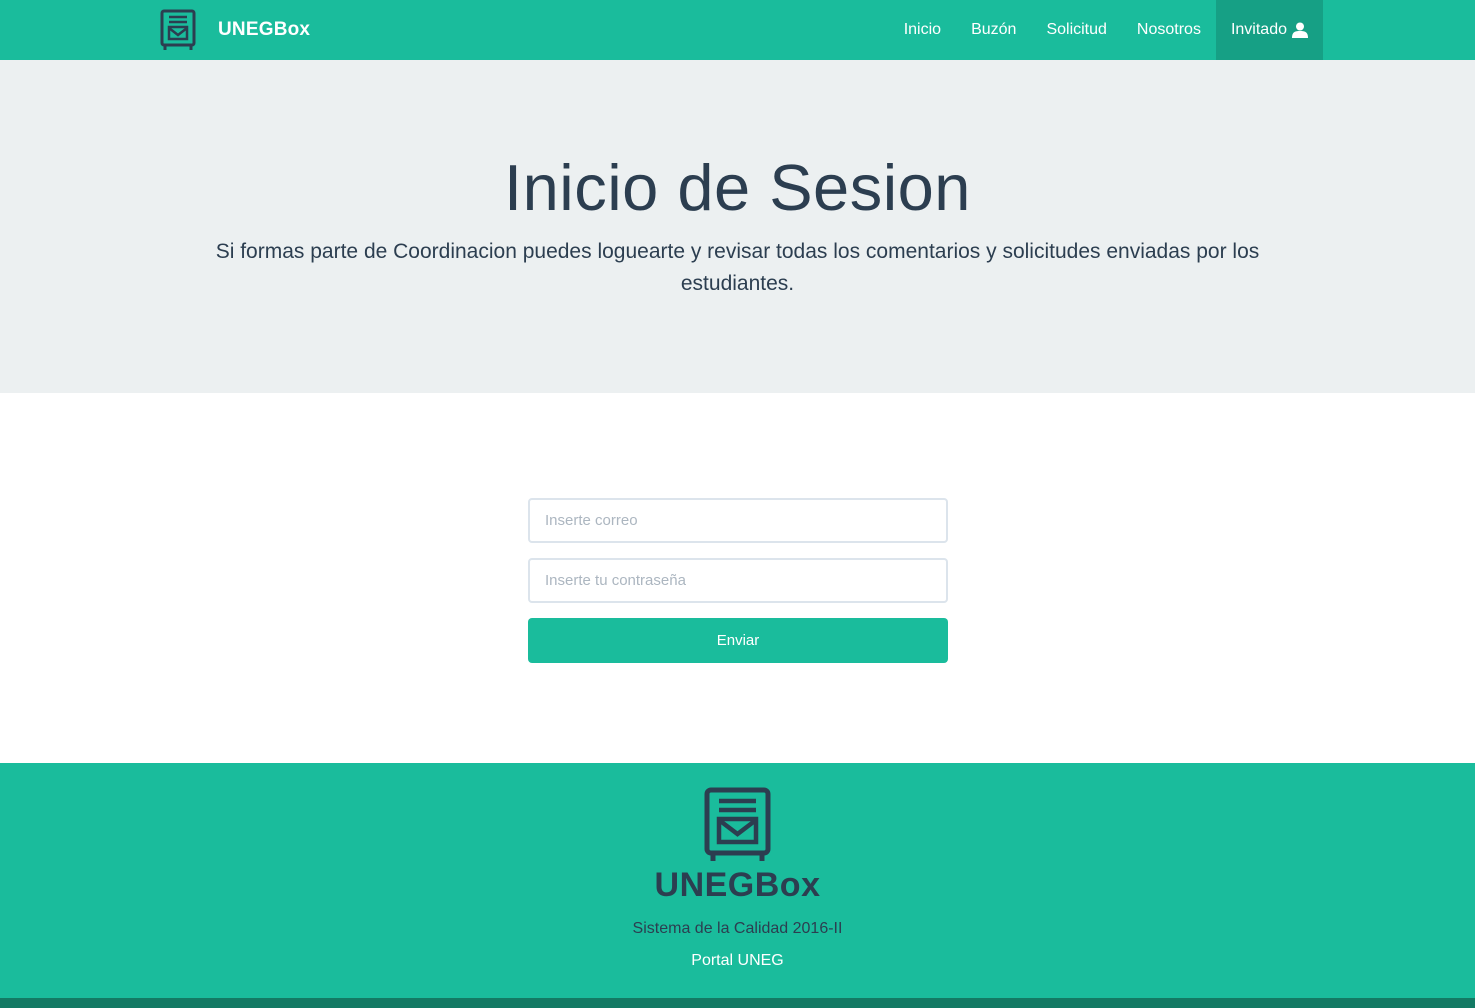 The image size is (1475, 1008). Describe the element at coordinates (922, 30) in the screenshot. I see `nav-item-inicio: Inicio` at that location.